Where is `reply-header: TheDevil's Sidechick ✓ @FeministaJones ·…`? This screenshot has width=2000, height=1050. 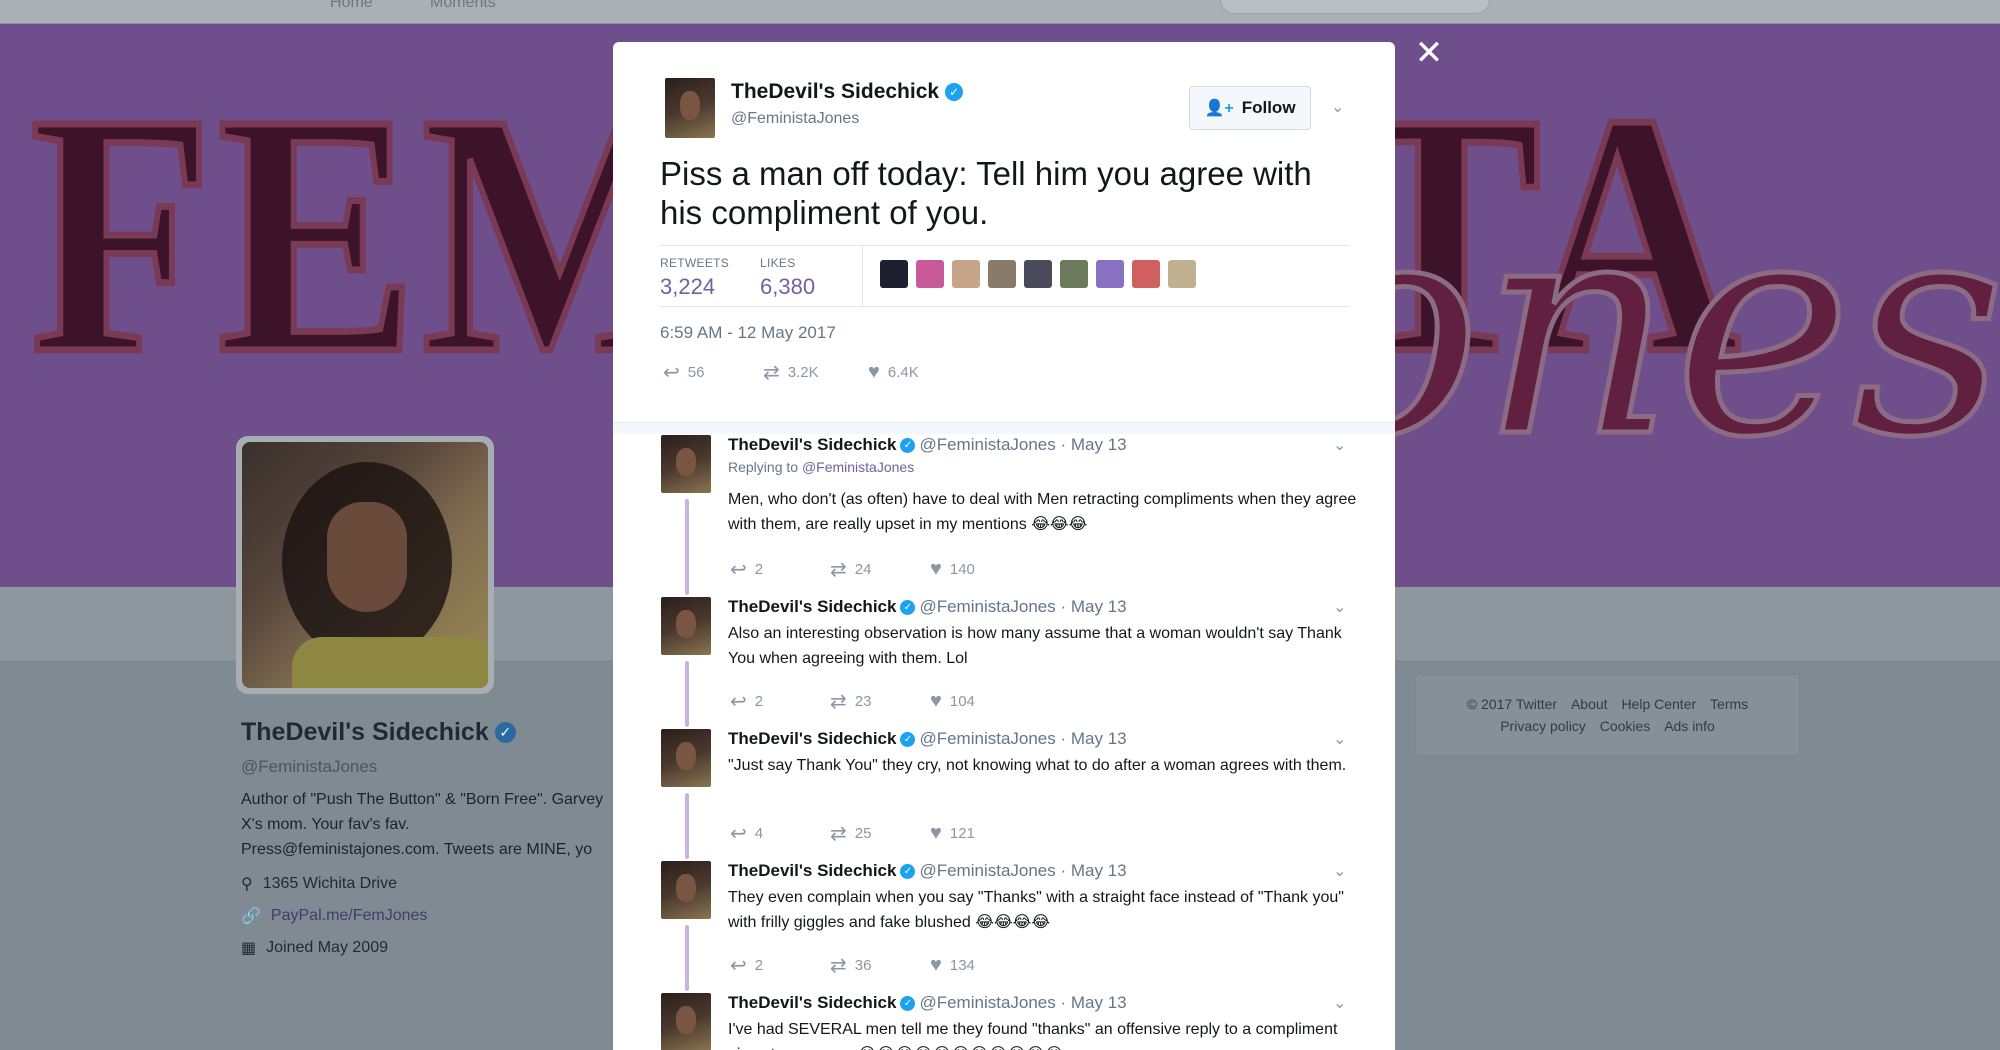 reply-header: TheDevil's Sidechick ✓ @FeministaJones ·… is located at coordinates (927, 607).